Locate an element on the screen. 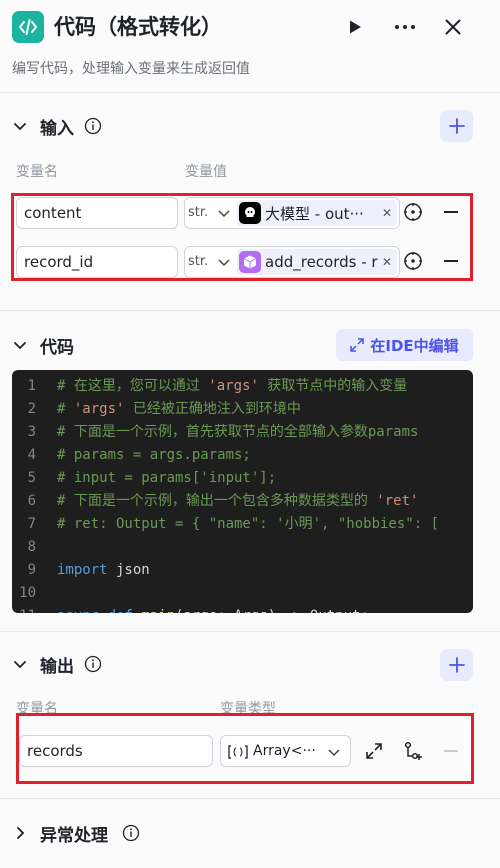 This screenshot has height=868, width=500. variable-reference-tag: add_records - r is located at coordinates (317, 262).